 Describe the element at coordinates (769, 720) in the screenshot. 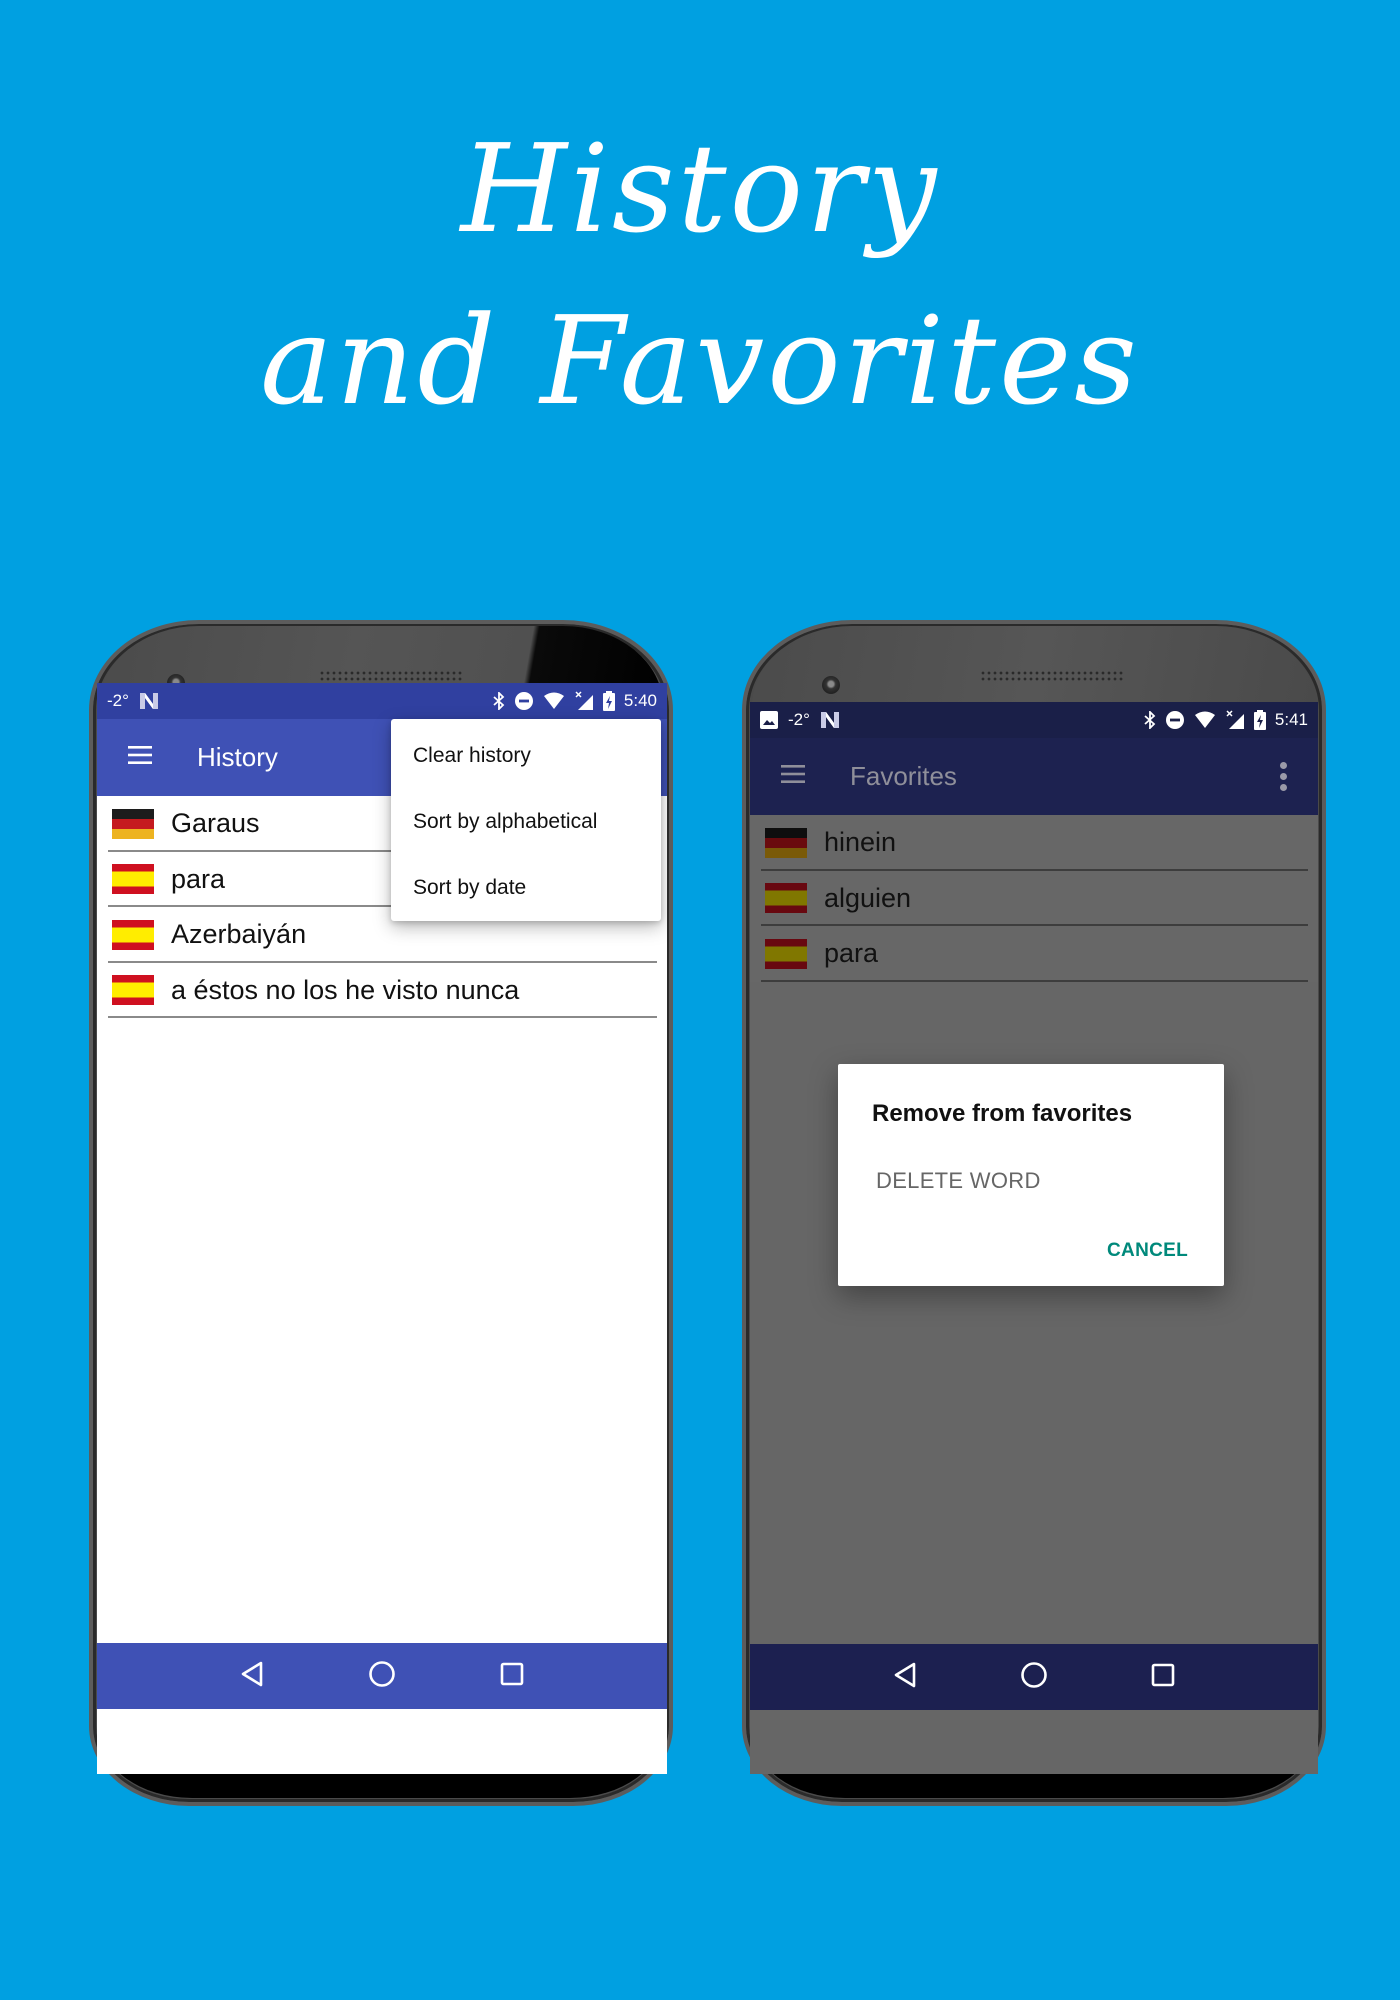

I see `image-notification-icon` at that location.